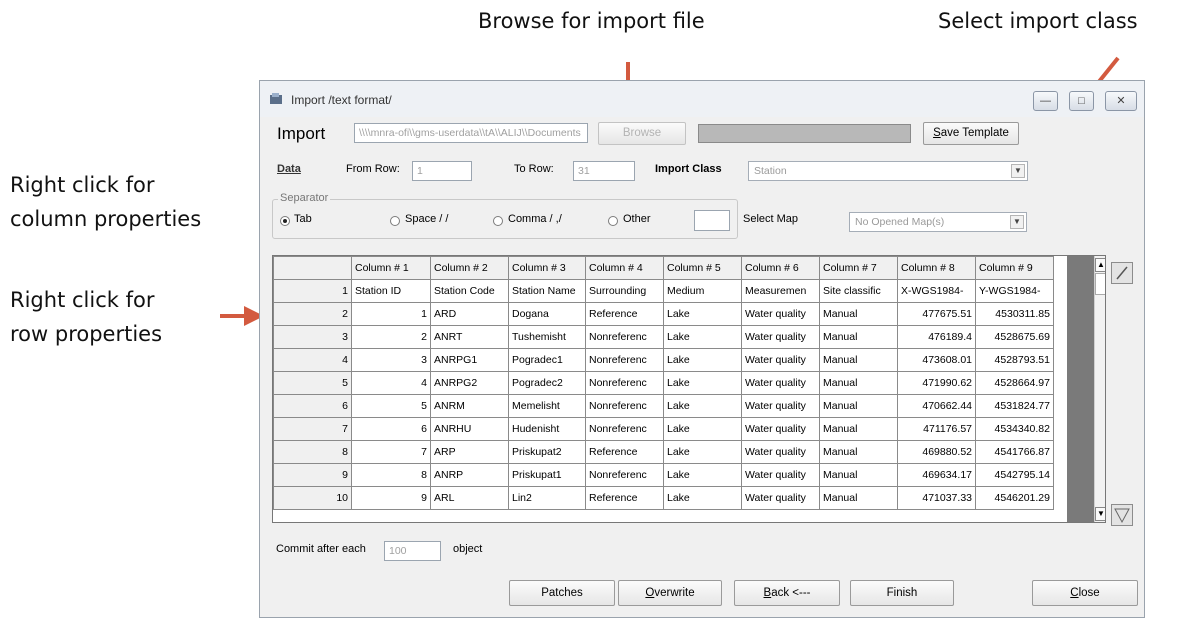 The image size is (1177, 622). I want to click on table-cell: 2, so click(391, 337).